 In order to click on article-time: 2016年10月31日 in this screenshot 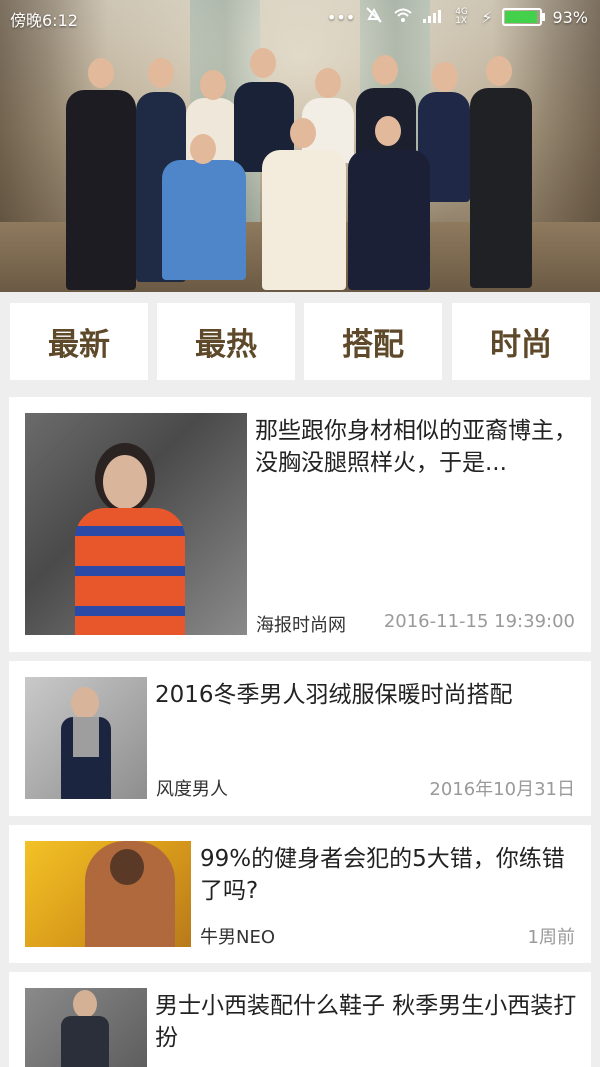, I will do `click(502, 789)`.